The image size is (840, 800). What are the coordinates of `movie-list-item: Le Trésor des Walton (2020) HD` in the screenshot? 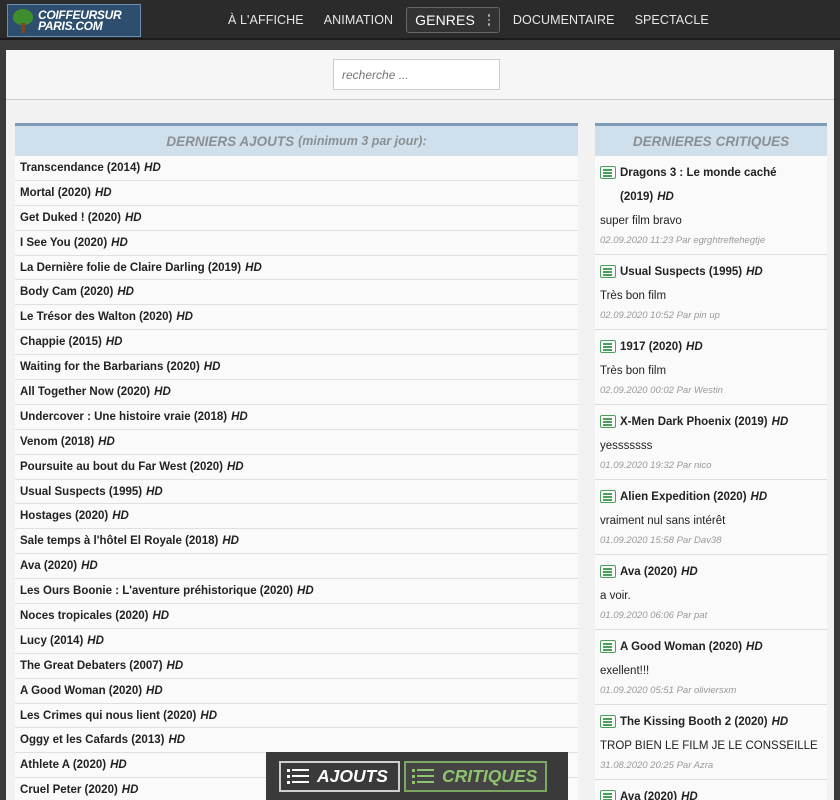 It's located at (296, 318).